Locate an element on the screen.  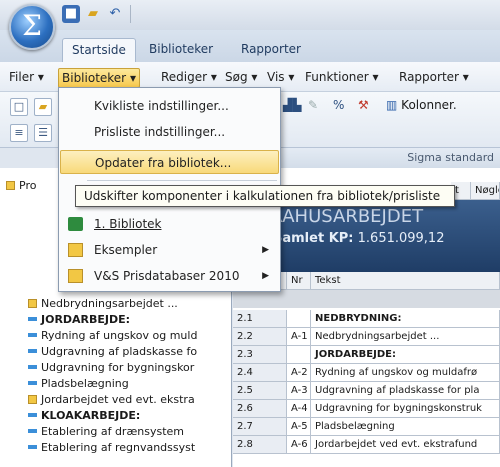
row-nr: A-5 is located at coordinates (299, 427).